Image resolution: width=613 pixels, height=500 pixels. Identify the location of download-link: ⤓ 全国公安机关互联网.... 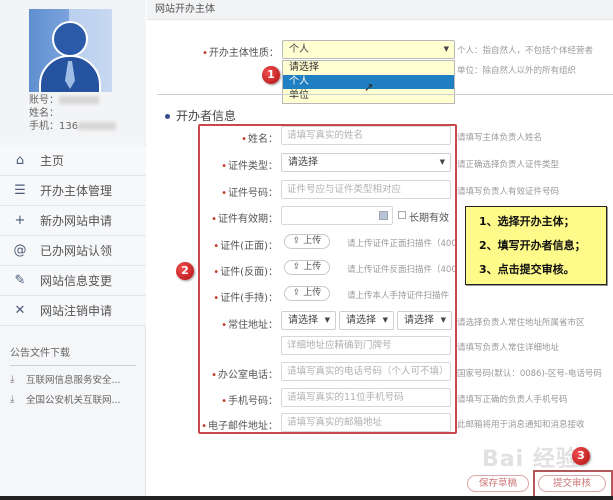
(73, 399).